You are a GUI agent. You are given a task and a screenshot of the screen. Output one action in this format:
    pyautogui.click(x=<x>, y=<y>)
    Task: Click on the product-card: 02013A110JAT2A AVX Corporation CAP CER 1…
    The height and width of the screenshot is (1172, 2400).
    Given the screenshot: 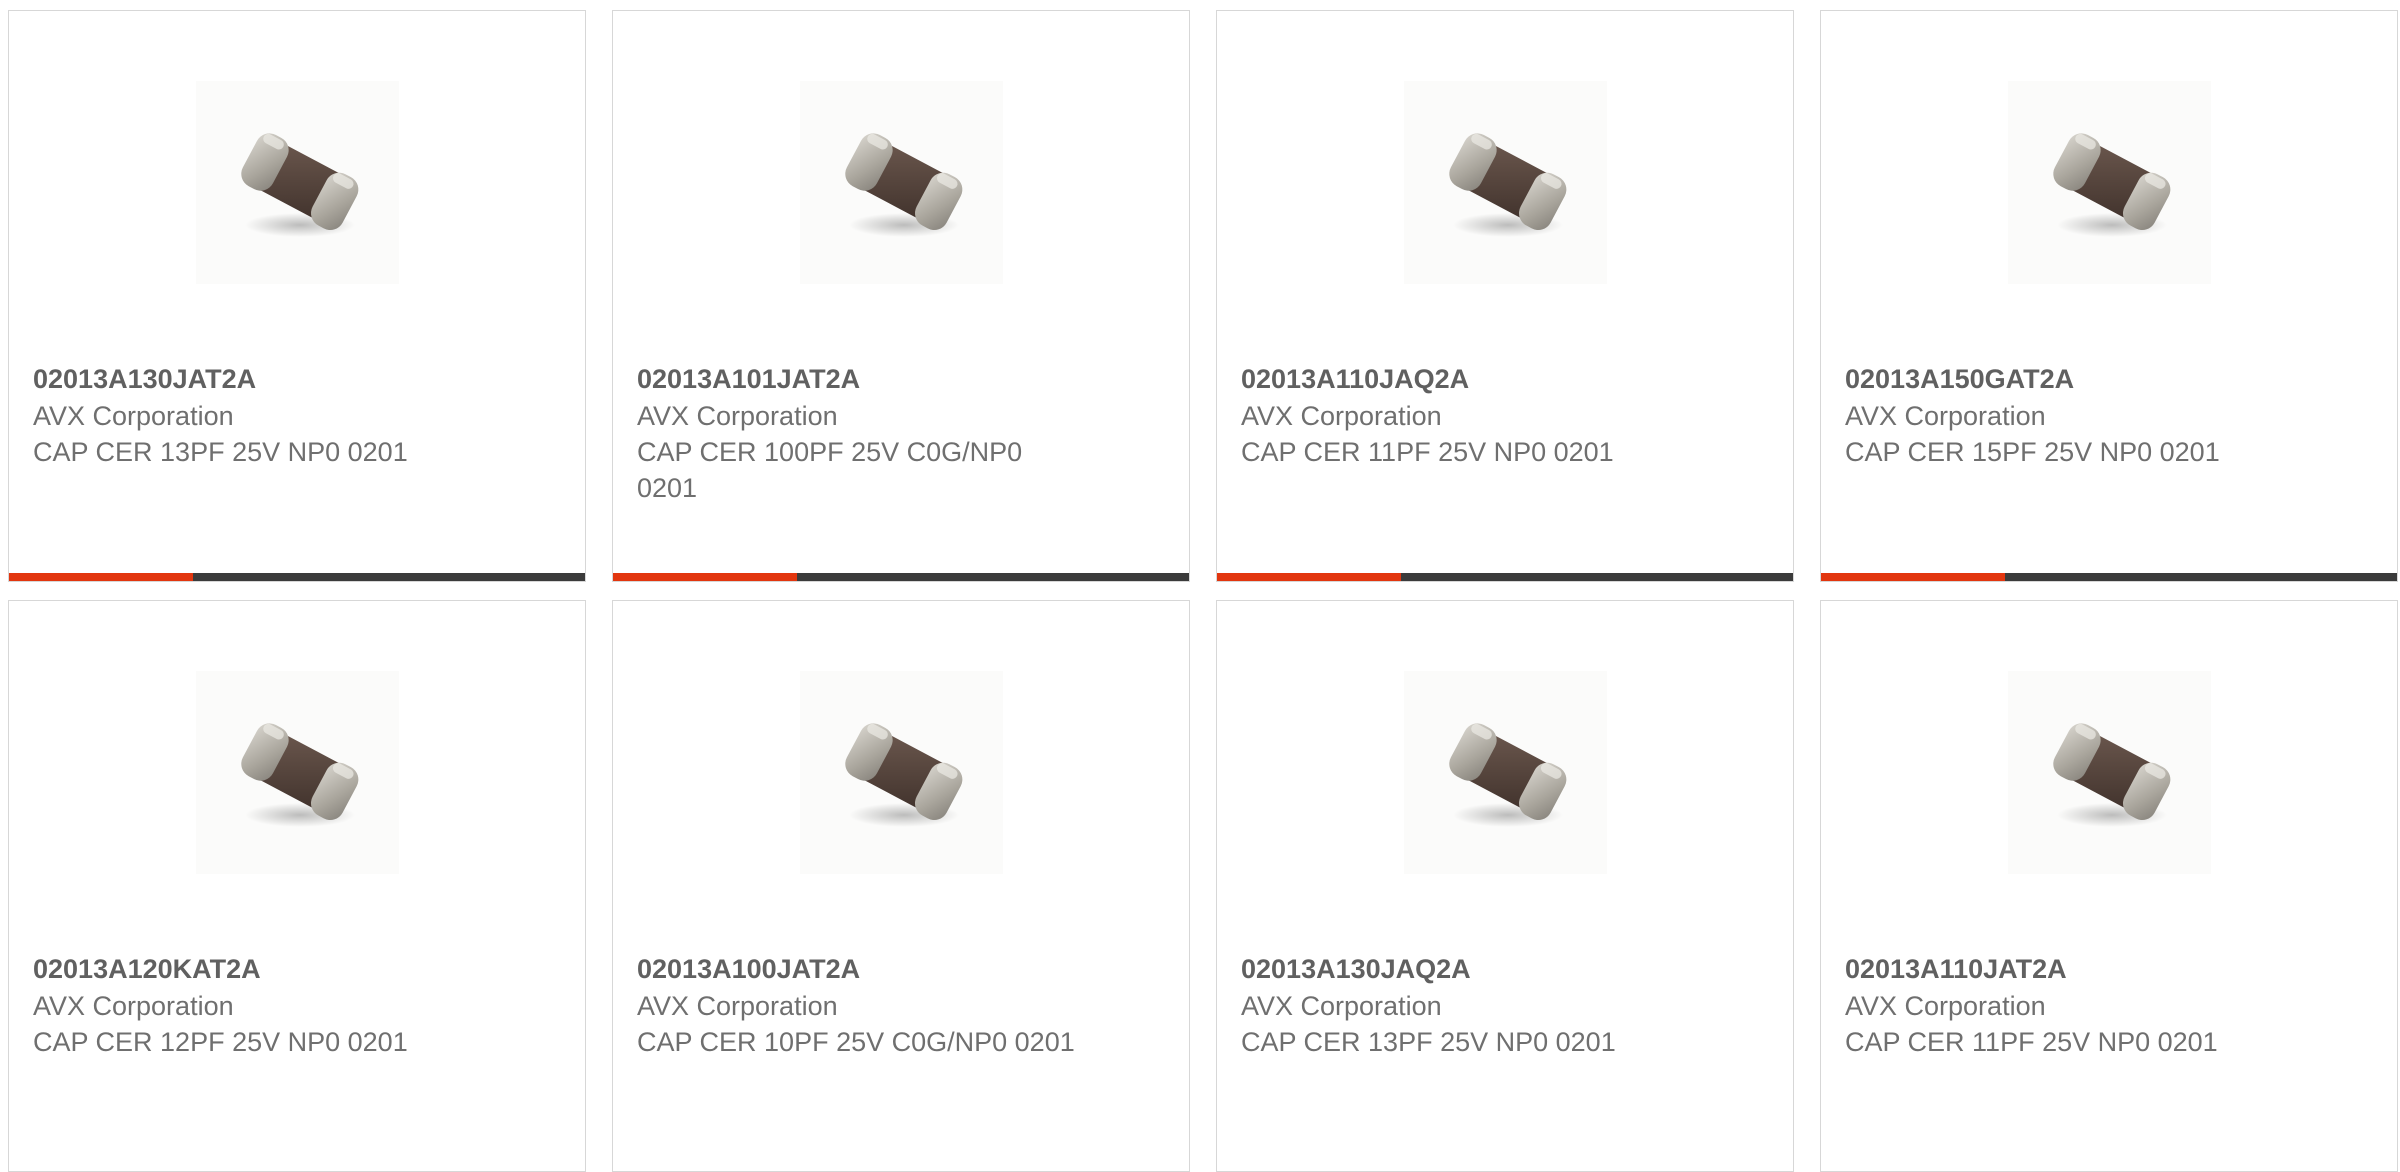 What is the action you would take?
    pyautogui.click(x=2109, y=886)
    